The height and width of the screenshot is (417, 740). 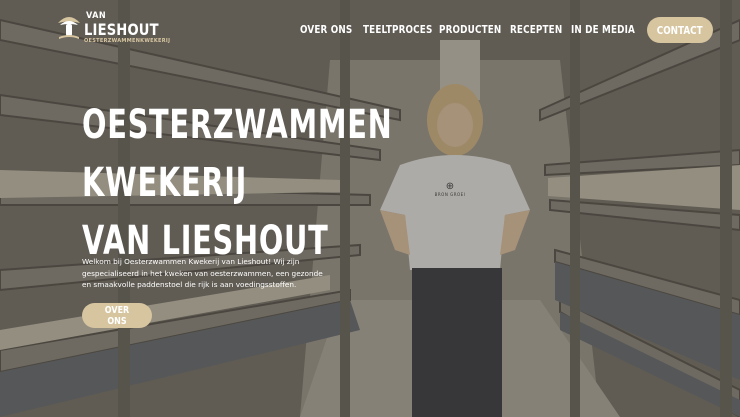 I want to click on mushroom-logo-icon, so click(x=69, y=28).